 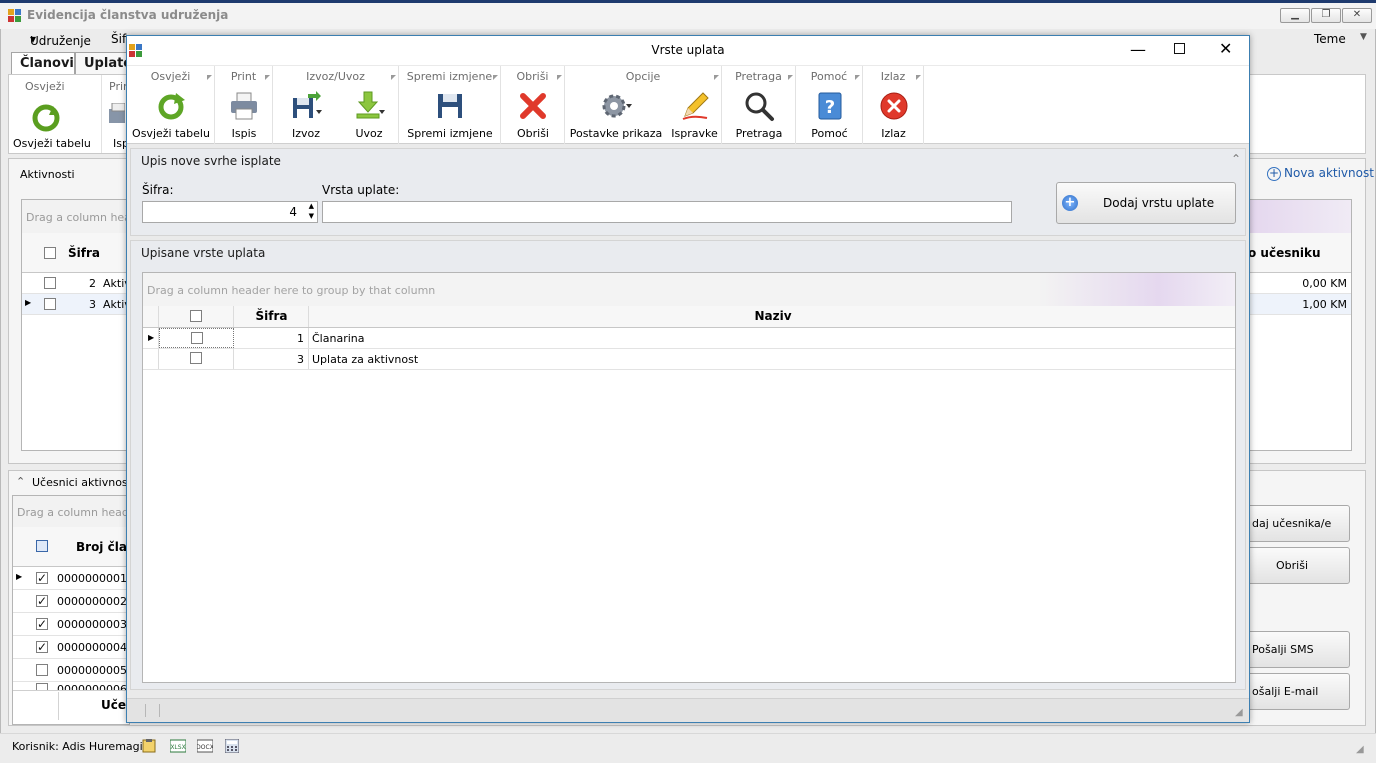 What do you see at coordinates (78, 547) in the screenshot?
I see `ucesnici-header-row: Broj člana` at bounding box center [78, 547].